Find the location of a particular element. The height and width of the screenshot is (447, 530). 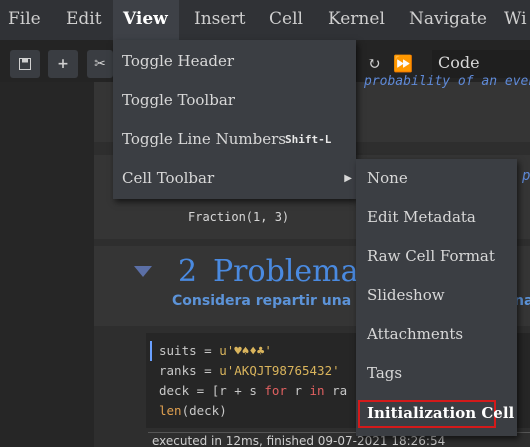

menu-item-cell-toolbar: Cell Toolbar ▶ is located at coordinates (234, 178).